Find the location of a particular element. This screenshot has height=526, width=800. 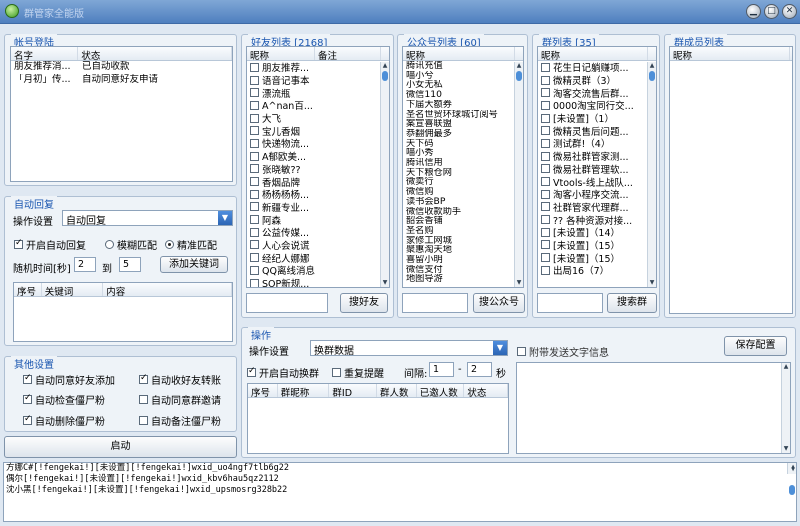

keyword-list: 序号 关键词 内容 is located at coordinates (123, 312).